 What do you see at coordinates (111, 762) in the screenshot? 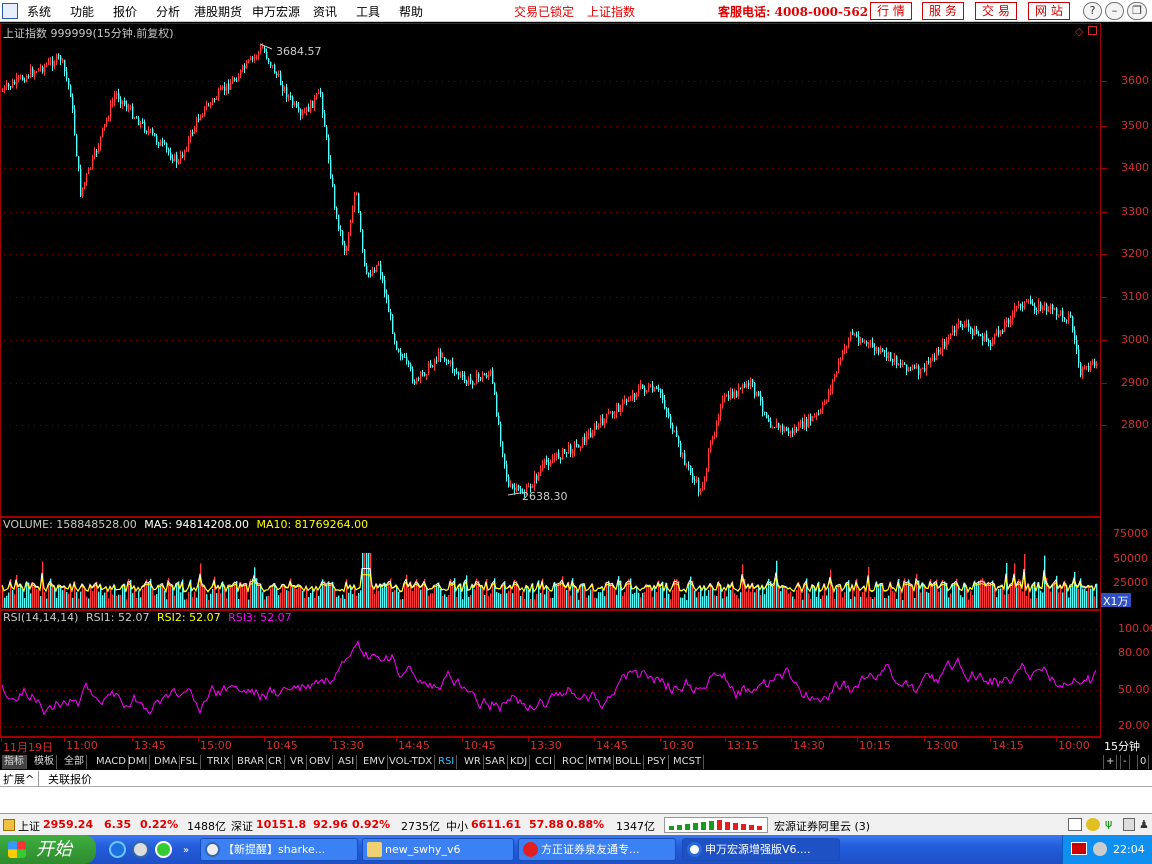
I see `indicator-tab-macd: MACD` at bounding box center [111, 762].